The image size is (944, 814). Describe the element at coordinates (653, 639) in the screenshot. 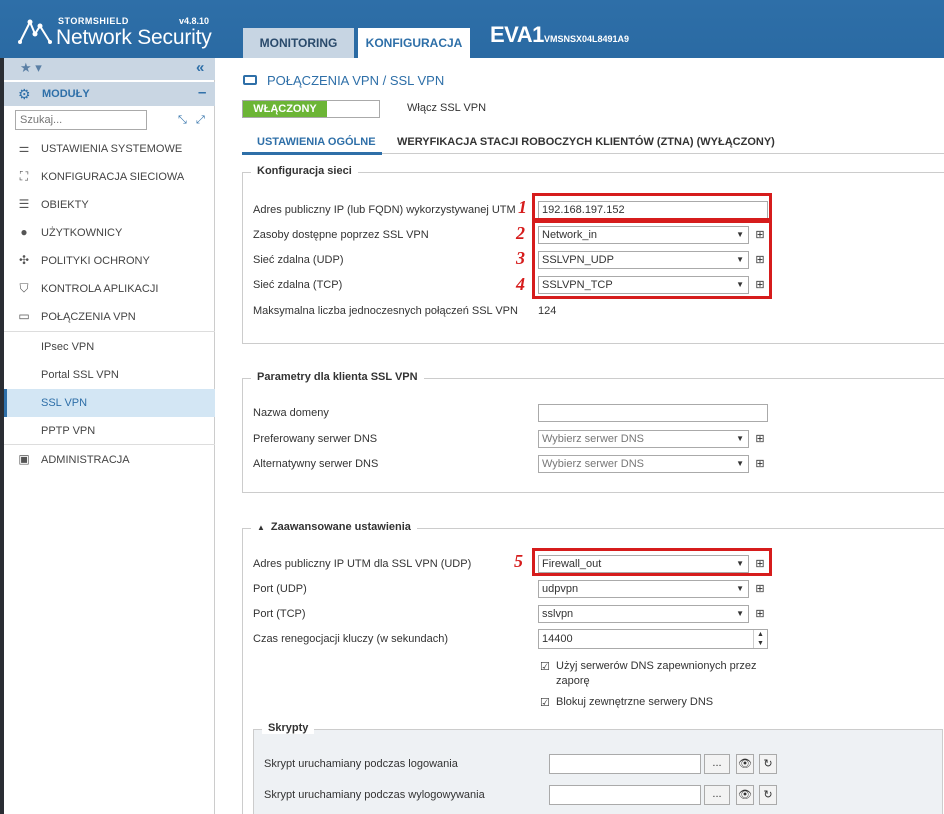

I see `renegotiation-spinner: 14400 ▲ ▼` at that location.